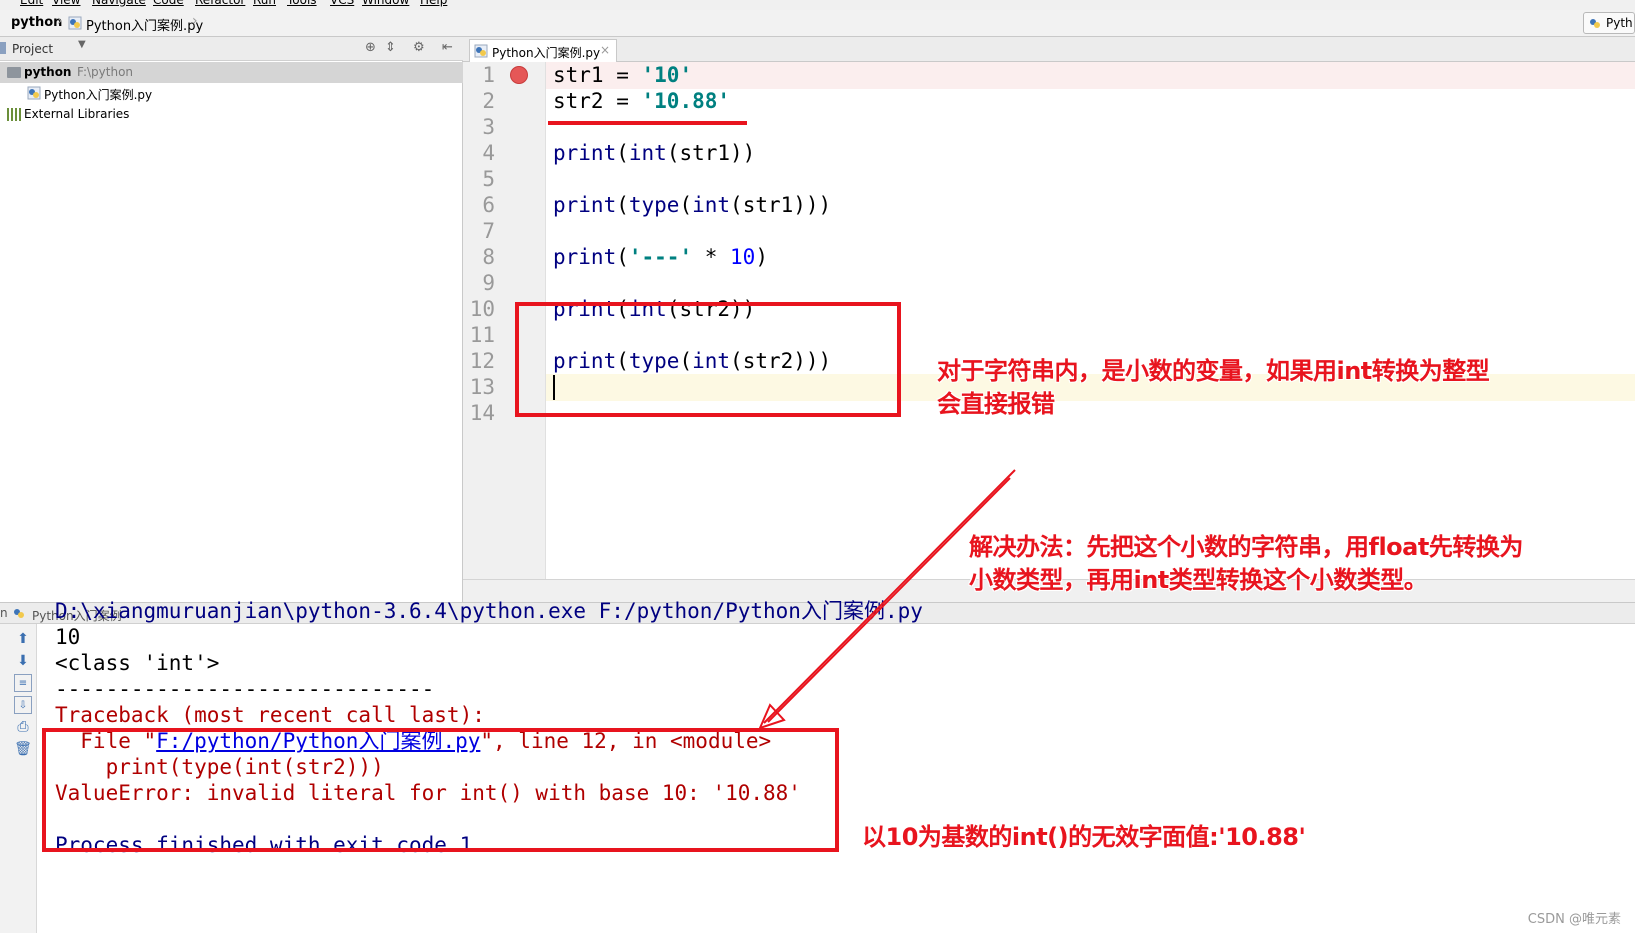  Describe the element at coordinates (546, 53) in the screenshot. I see `editor-tab-label: Python入门案例.py` at that location.